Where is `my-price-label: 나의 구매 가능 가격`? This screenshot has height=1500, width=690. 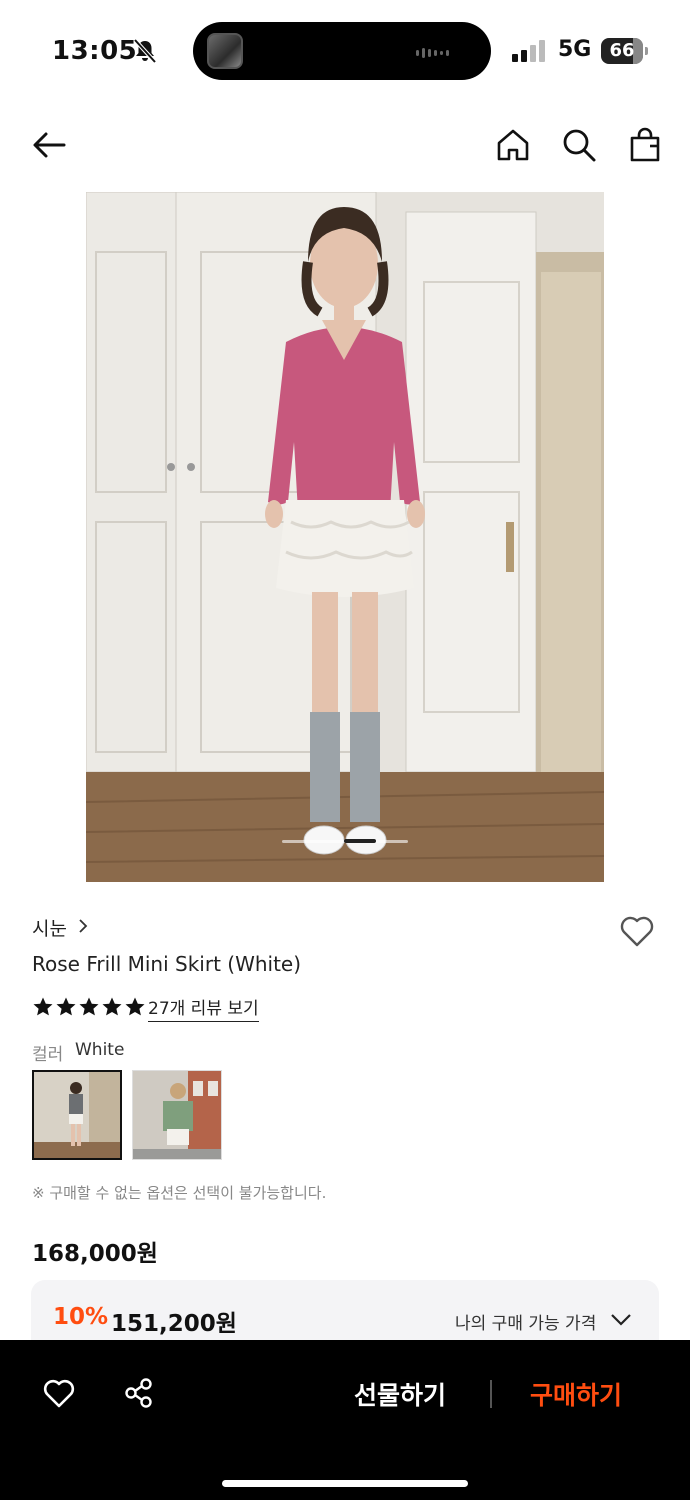
my-price-label: 나의 구매 가능 가격 is located at coordinates (526, 1324).